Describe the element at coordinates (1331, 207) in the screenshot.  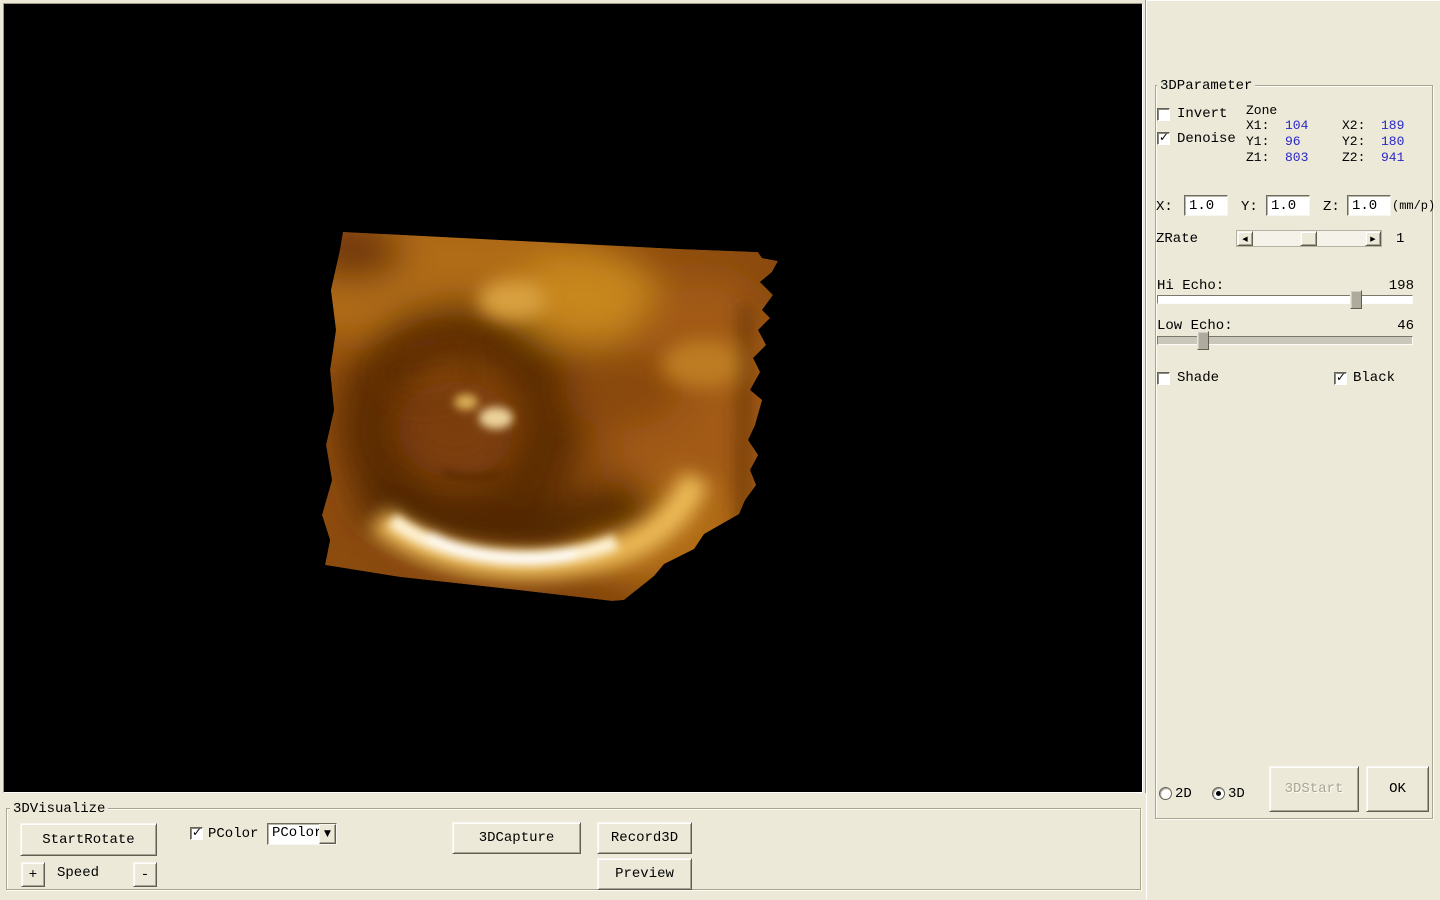
I see `scale-z-label: Z:` at that location.